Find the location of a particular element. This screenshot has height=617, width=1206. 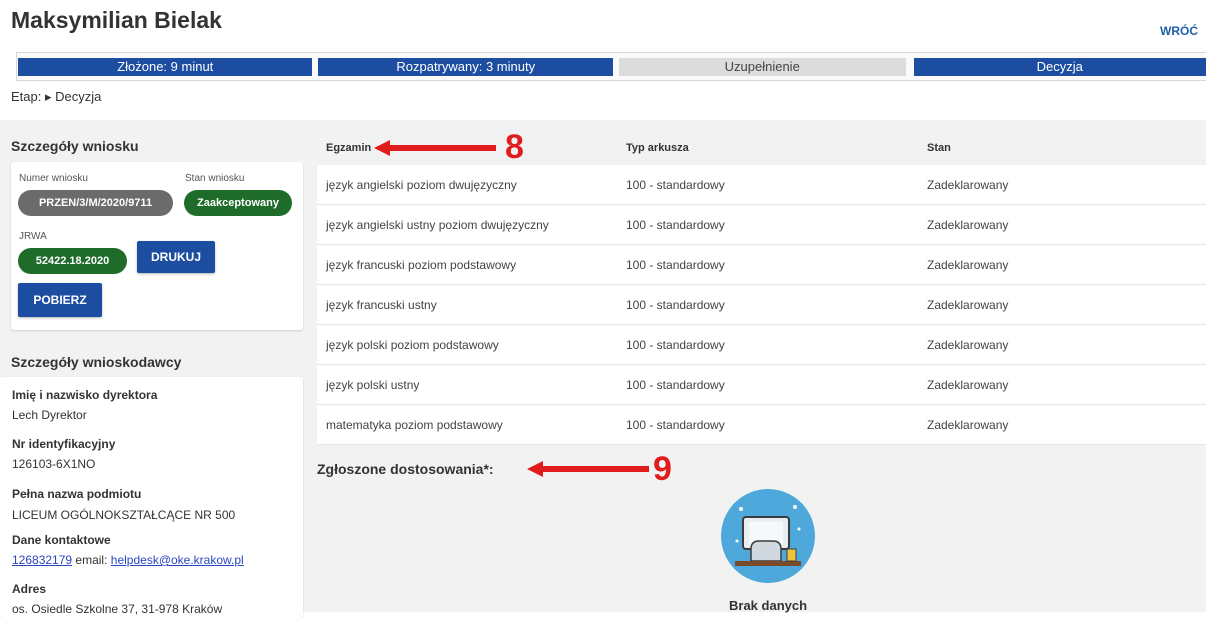

contact-value: 126832179 email: helpdesk@oke.krakow.pl is located at coordinates (128, 560).